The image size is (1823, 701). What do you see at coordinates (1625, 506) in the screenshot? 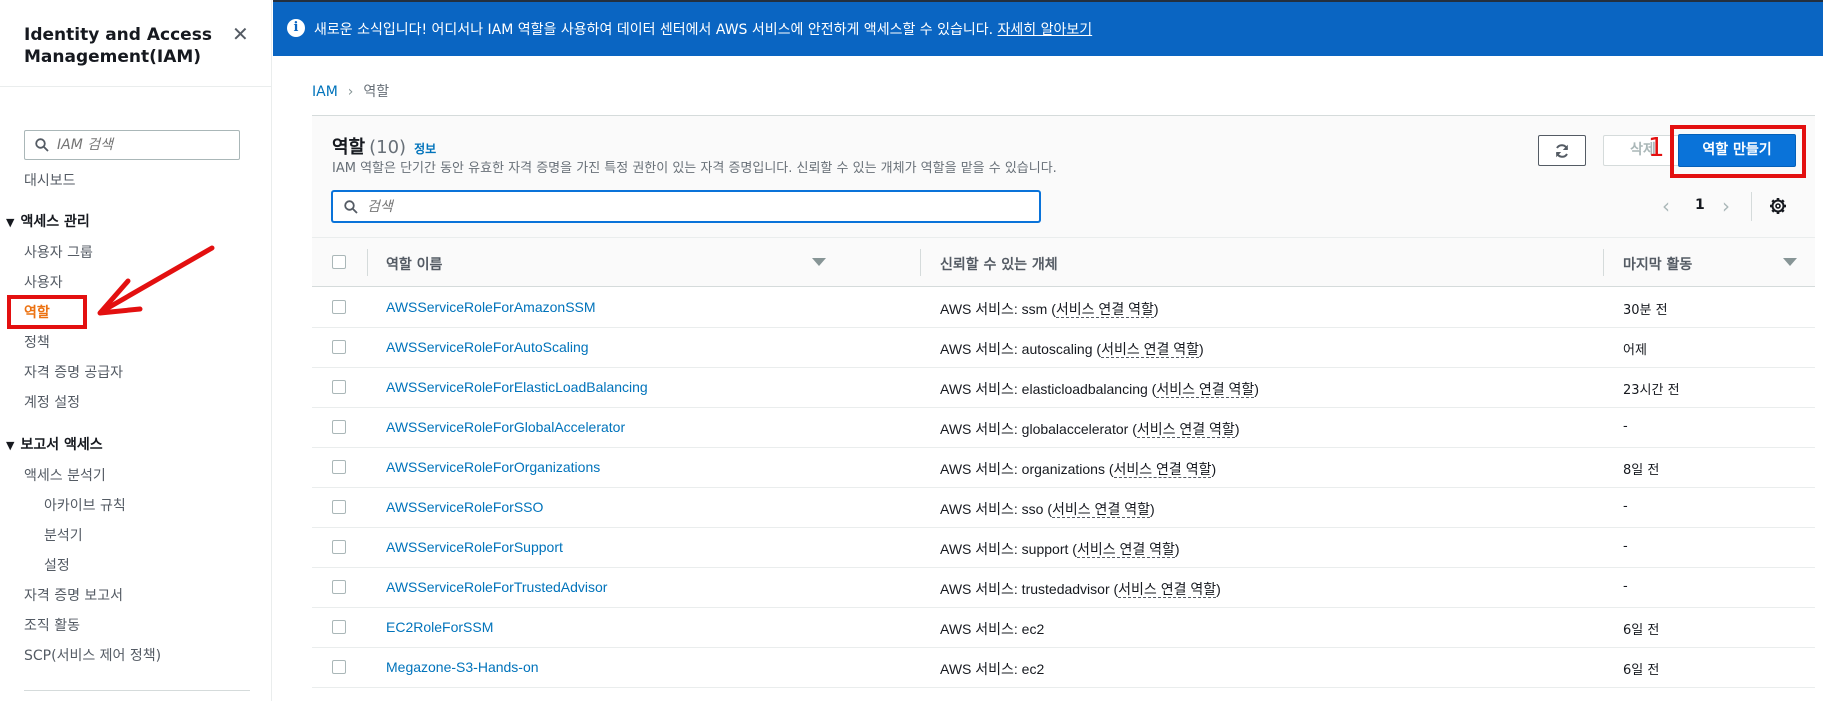
I see `last-activity-cell: -` at bounding box center [1625, 506].